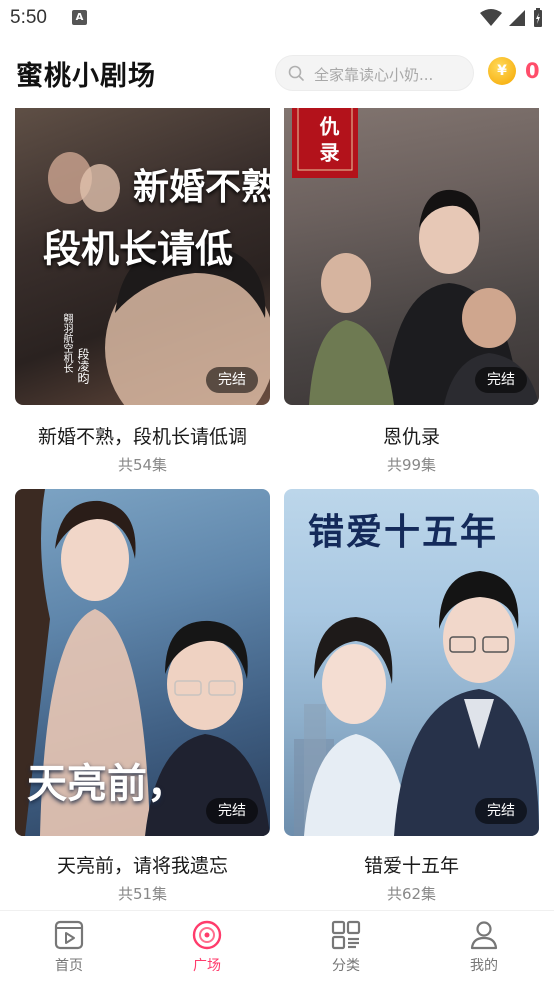  What do you see at coordinates (411, 894) in the screenshot?
I see `episode-count: 共62集` at bounding box center [411, 894].